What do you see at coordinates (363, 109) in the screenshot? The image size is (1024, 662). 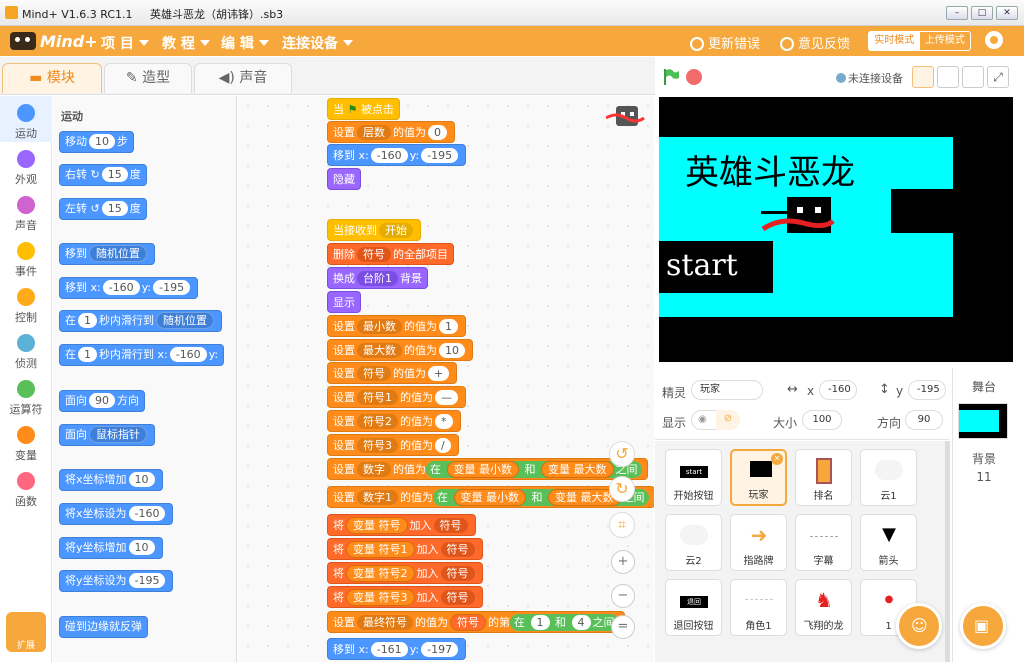 I see `block-when-flag-clicked: 当 ⚑ 被点击` at bounding box center [363, 109].